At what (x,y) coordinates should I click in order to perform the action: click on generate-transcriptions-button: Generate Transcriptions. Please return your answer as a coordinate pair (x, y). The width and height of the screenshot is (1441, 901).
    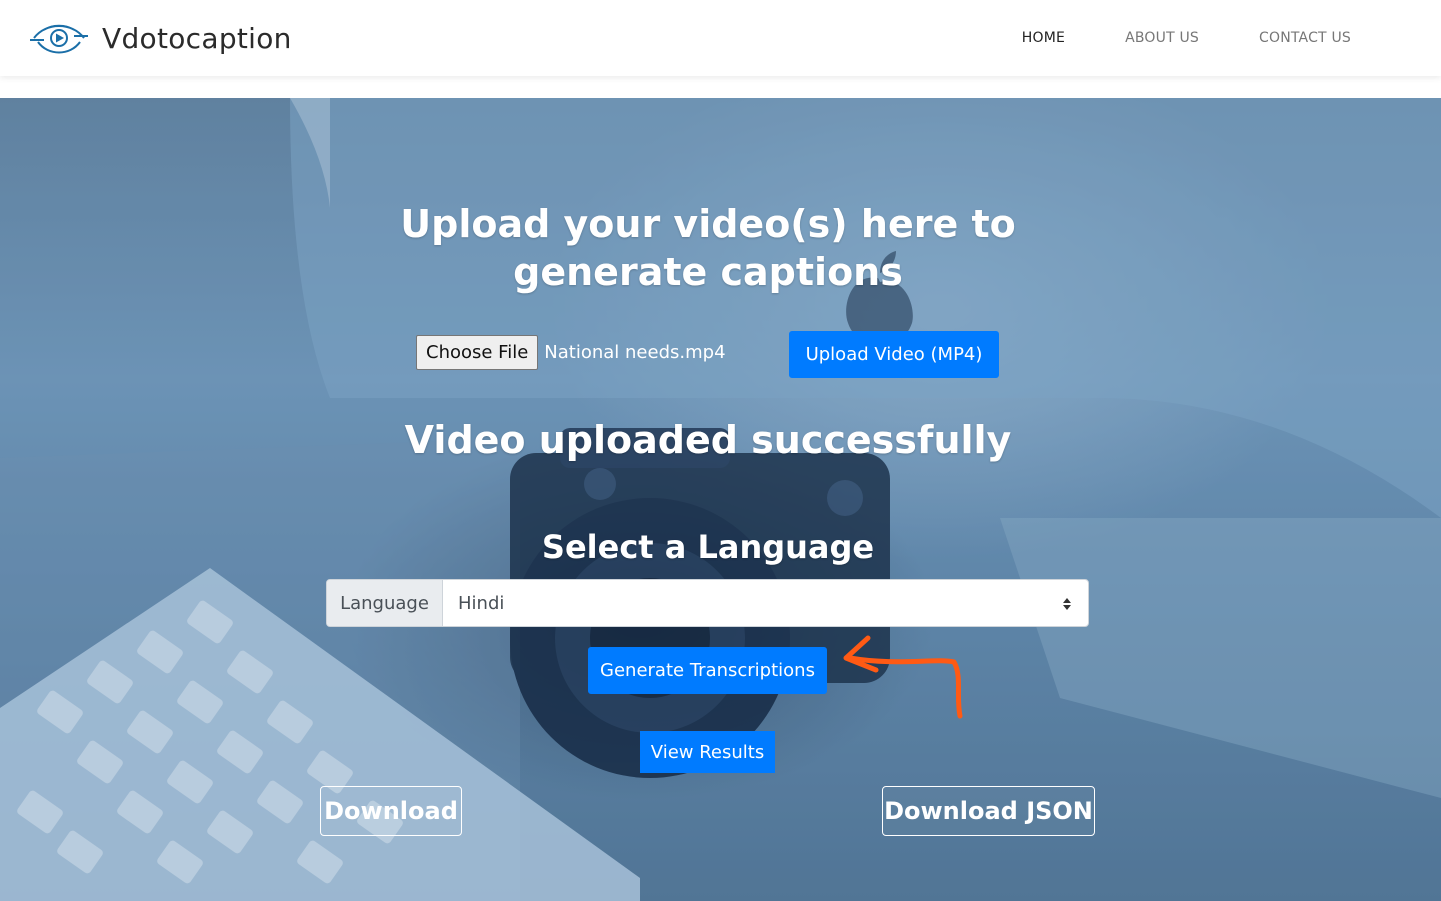
    Looking at the image, I should click on (707, 670).